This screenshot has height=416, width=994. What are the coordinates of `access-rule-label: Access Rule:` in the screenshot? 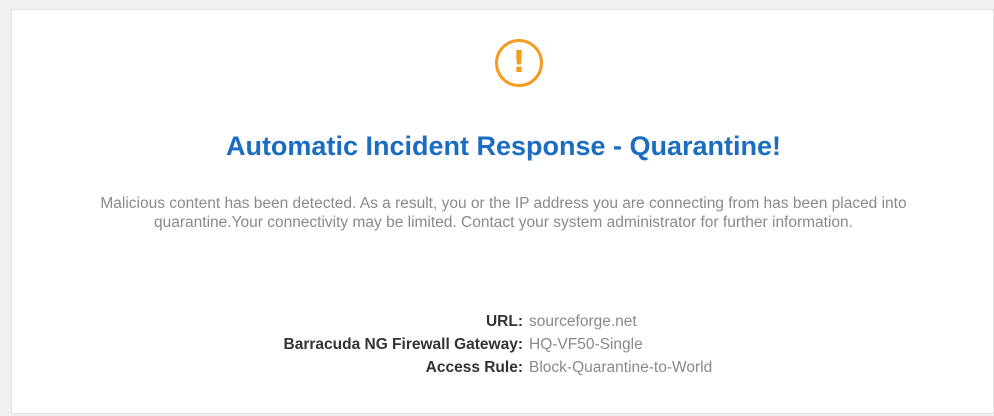 It's located at (474, 367).